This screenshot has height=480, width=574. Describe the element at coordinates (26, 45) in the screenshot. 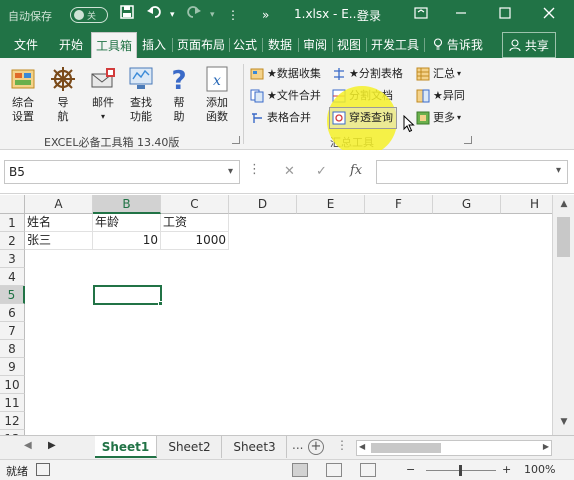

I see `tab-file: 文件` at that location.